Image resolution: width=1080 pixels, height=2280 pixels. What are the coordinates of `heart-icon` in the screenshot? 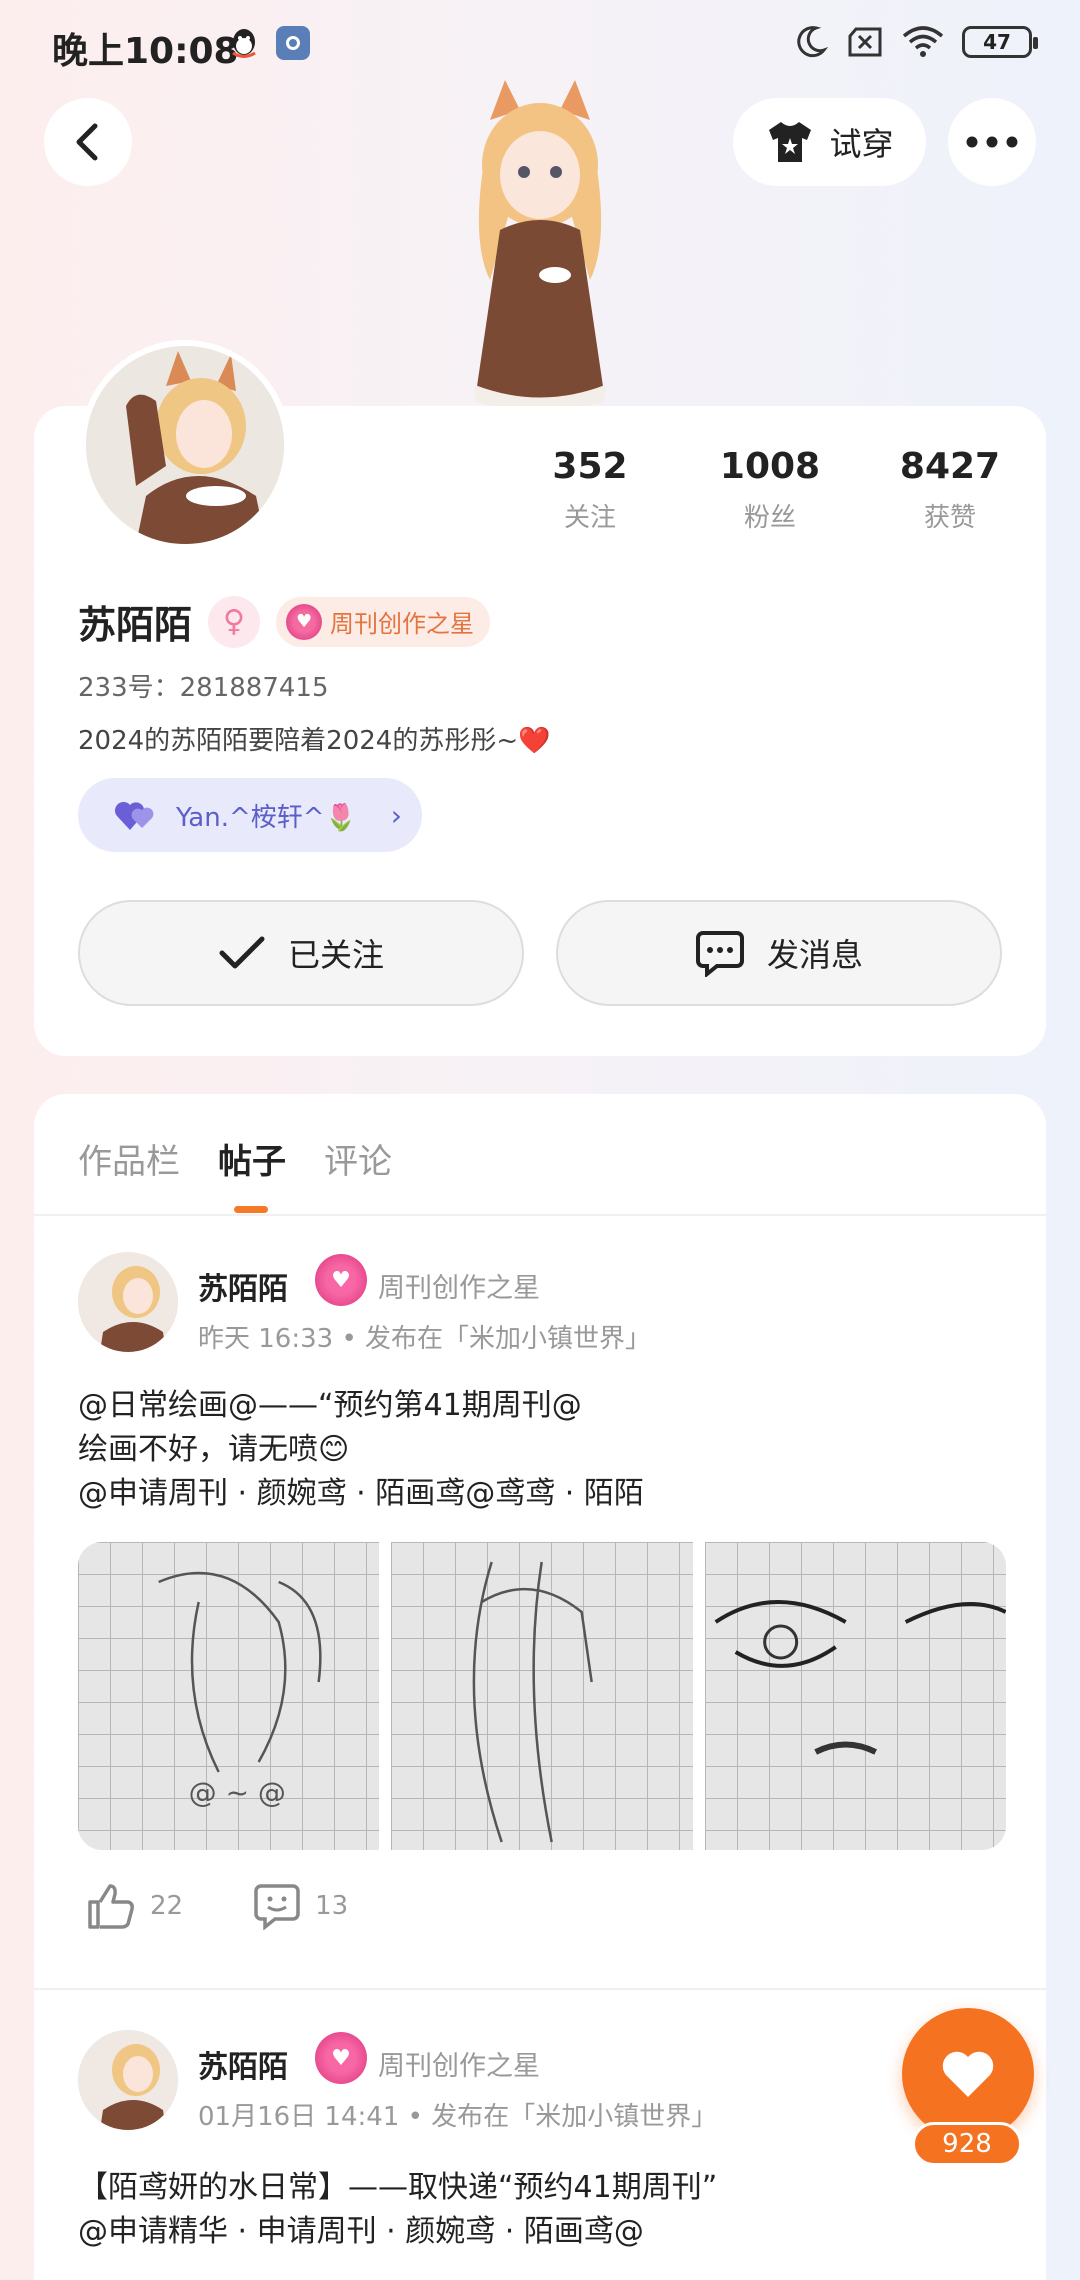 It's located at (968, 2074).